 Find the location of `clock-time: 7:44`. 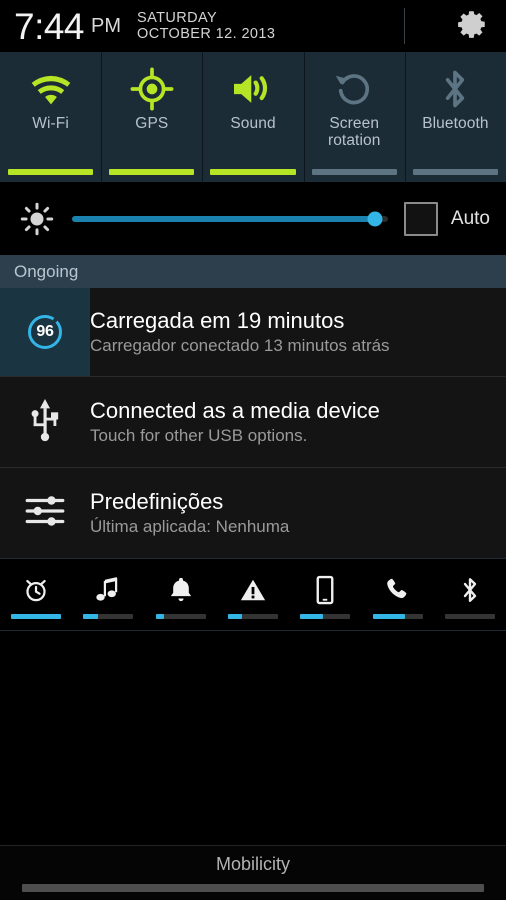

clock-time: 7:44 is located at coordinates (49, 26).